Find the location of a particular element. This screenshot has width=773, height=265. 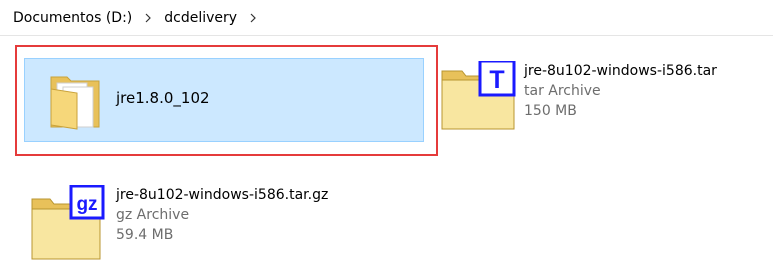

breadcrumb-item-folder: dcdelivery is located at coordinates (200, 18).